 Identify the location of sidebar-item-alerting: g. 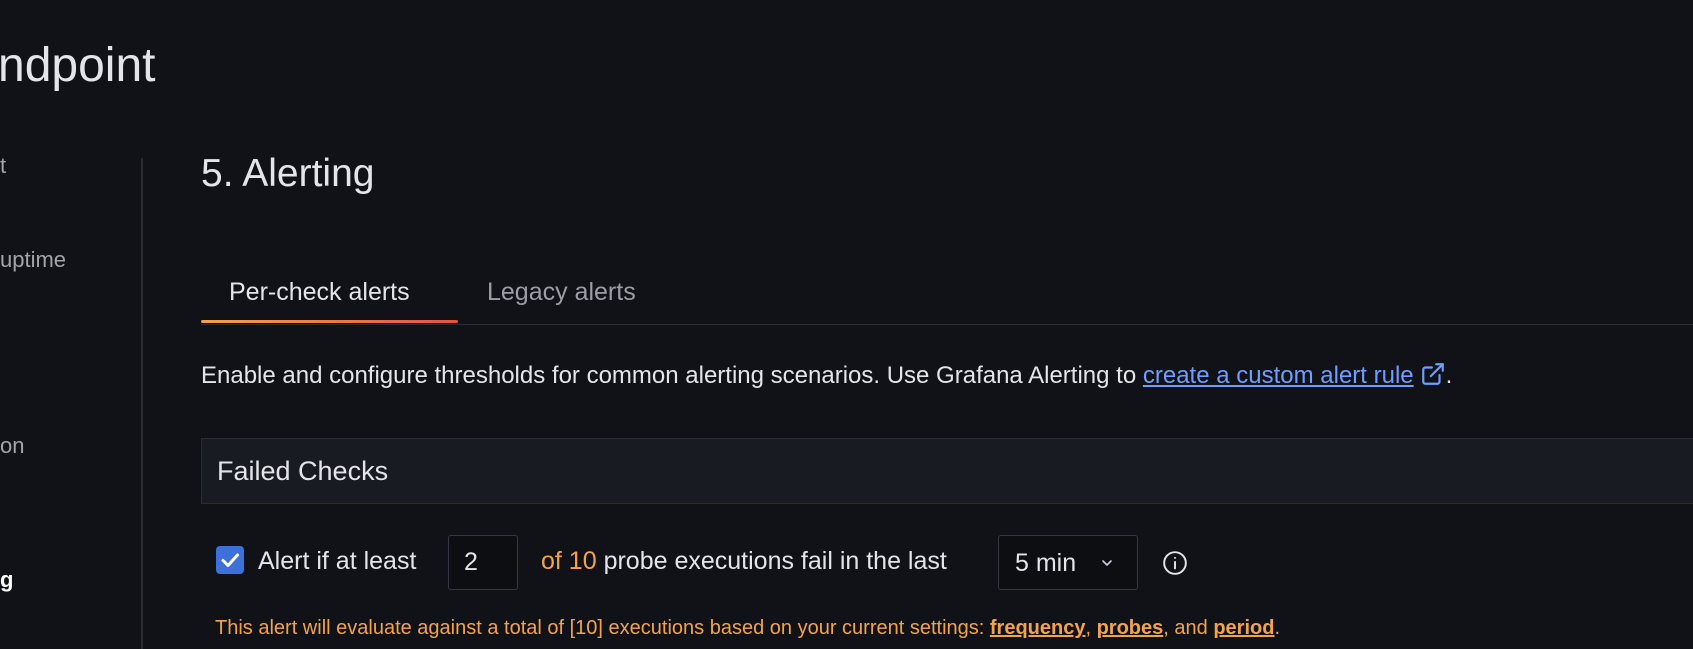
(6, 580).